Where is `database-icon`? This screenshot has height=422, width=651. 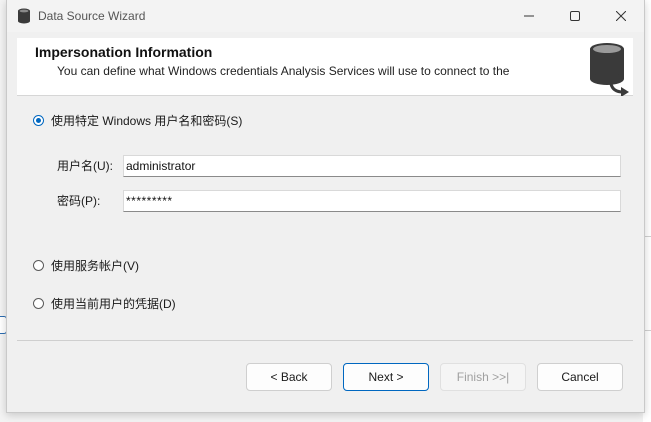
database-icon is located at coordinates (24, 16).